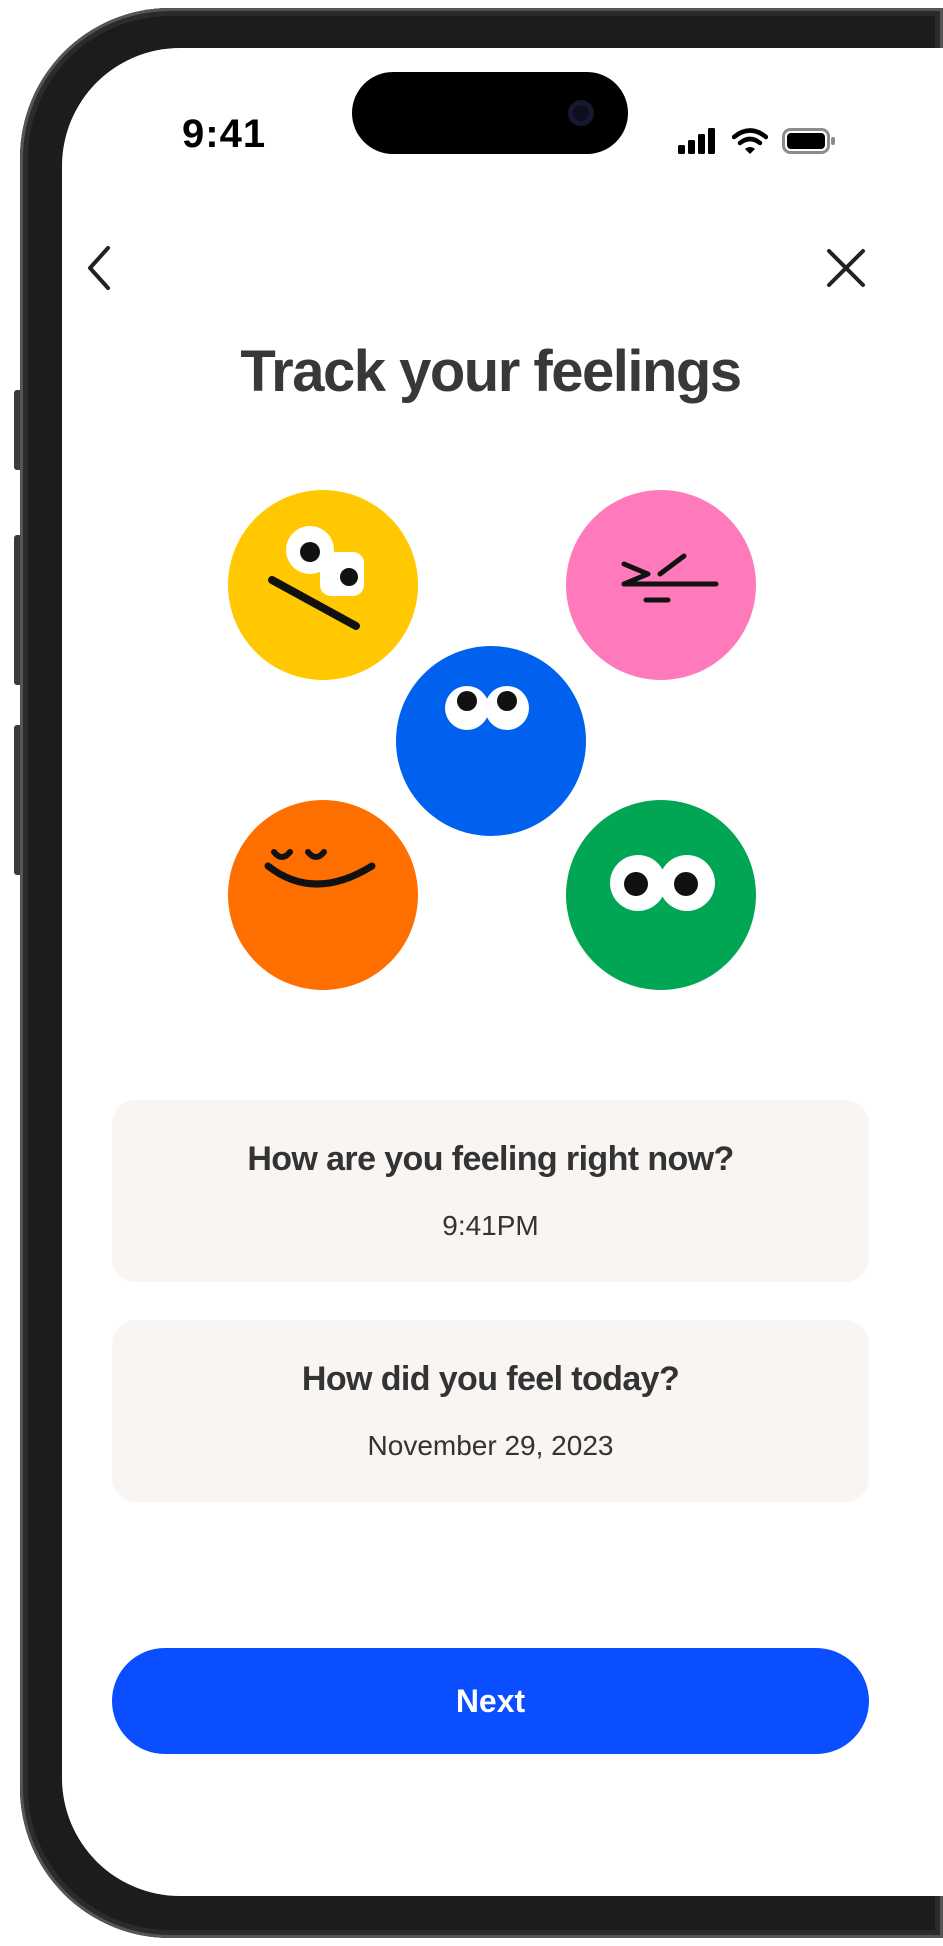 This screenshot has height=1946, width=943. Describe the element at coordinates (490, 1445) in the screenshot. I see `card-date: November 29, 2023` at that location.